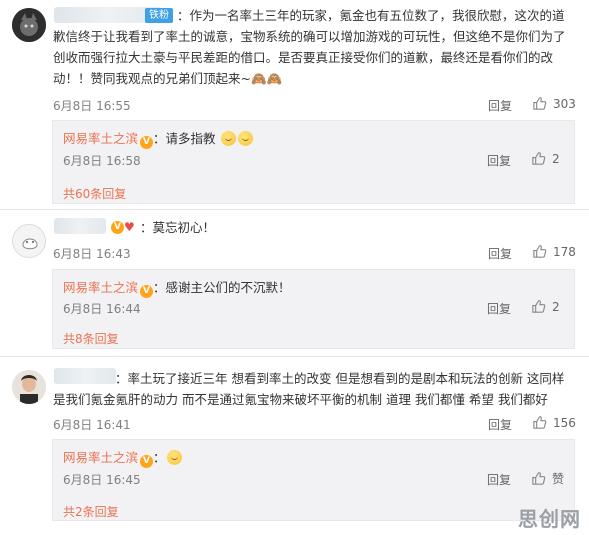 This screenshot has width=589, height=535. What do you see at coordinates (549, 519) in the screenshot?
I see `watermark: 思创网` at bounding box center [549, 519].